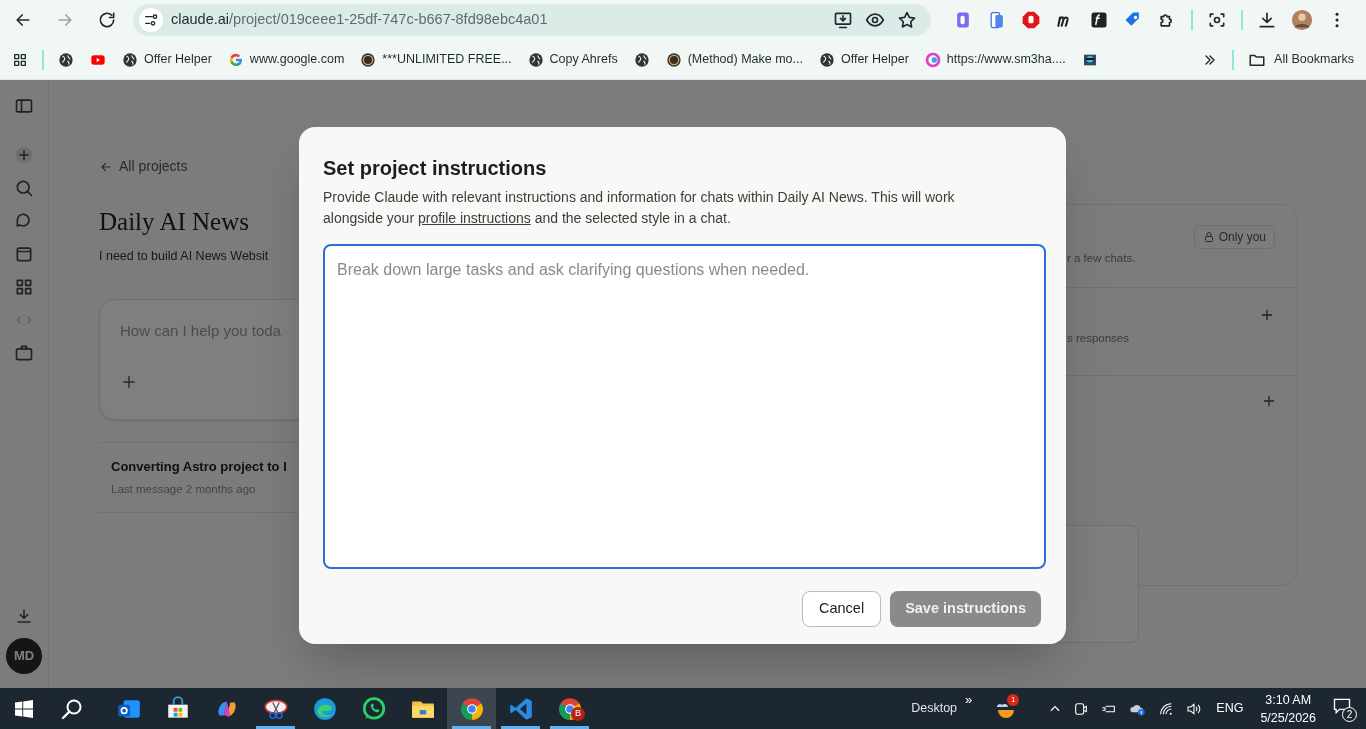  I want to click on chat-title: Converting Astro project to I, so click(199, 467).